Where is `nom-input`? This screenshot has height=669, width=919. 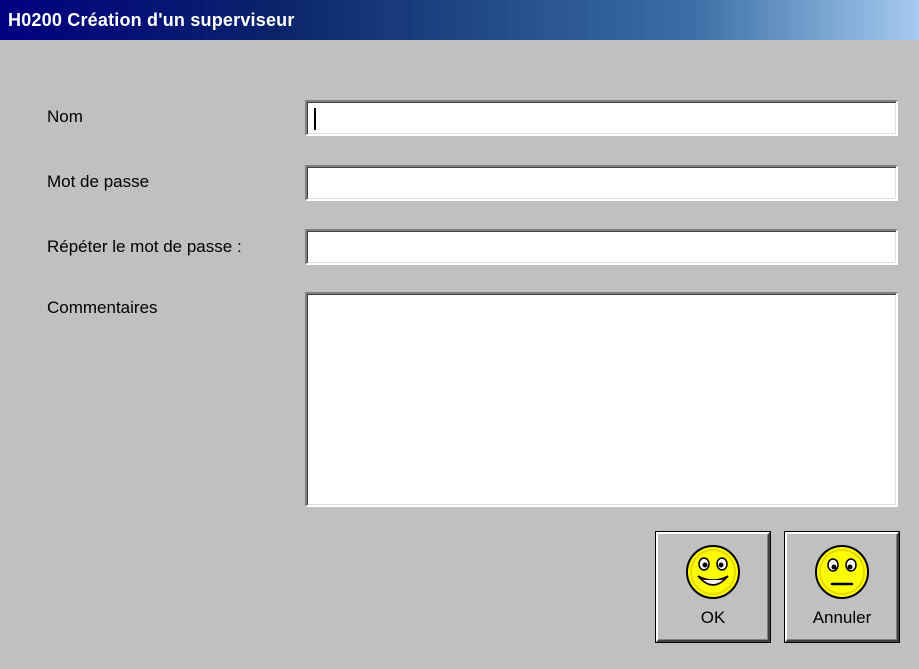
nom-input is located at coordinates (601, 118).